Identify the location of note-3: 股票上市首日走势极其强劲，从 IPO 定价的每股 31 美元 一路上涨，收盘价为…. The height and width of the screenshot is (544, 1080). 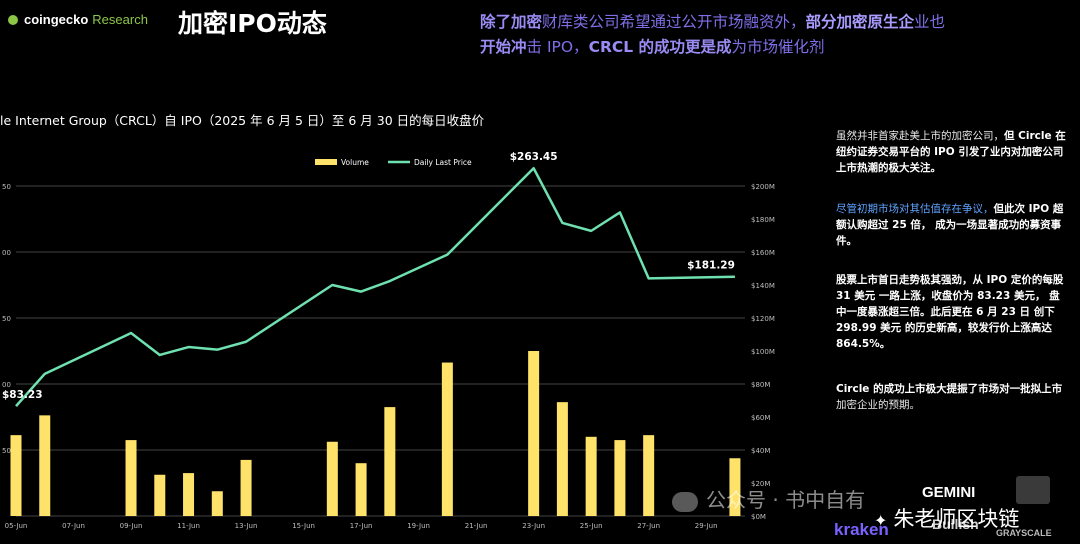
(952, 312).